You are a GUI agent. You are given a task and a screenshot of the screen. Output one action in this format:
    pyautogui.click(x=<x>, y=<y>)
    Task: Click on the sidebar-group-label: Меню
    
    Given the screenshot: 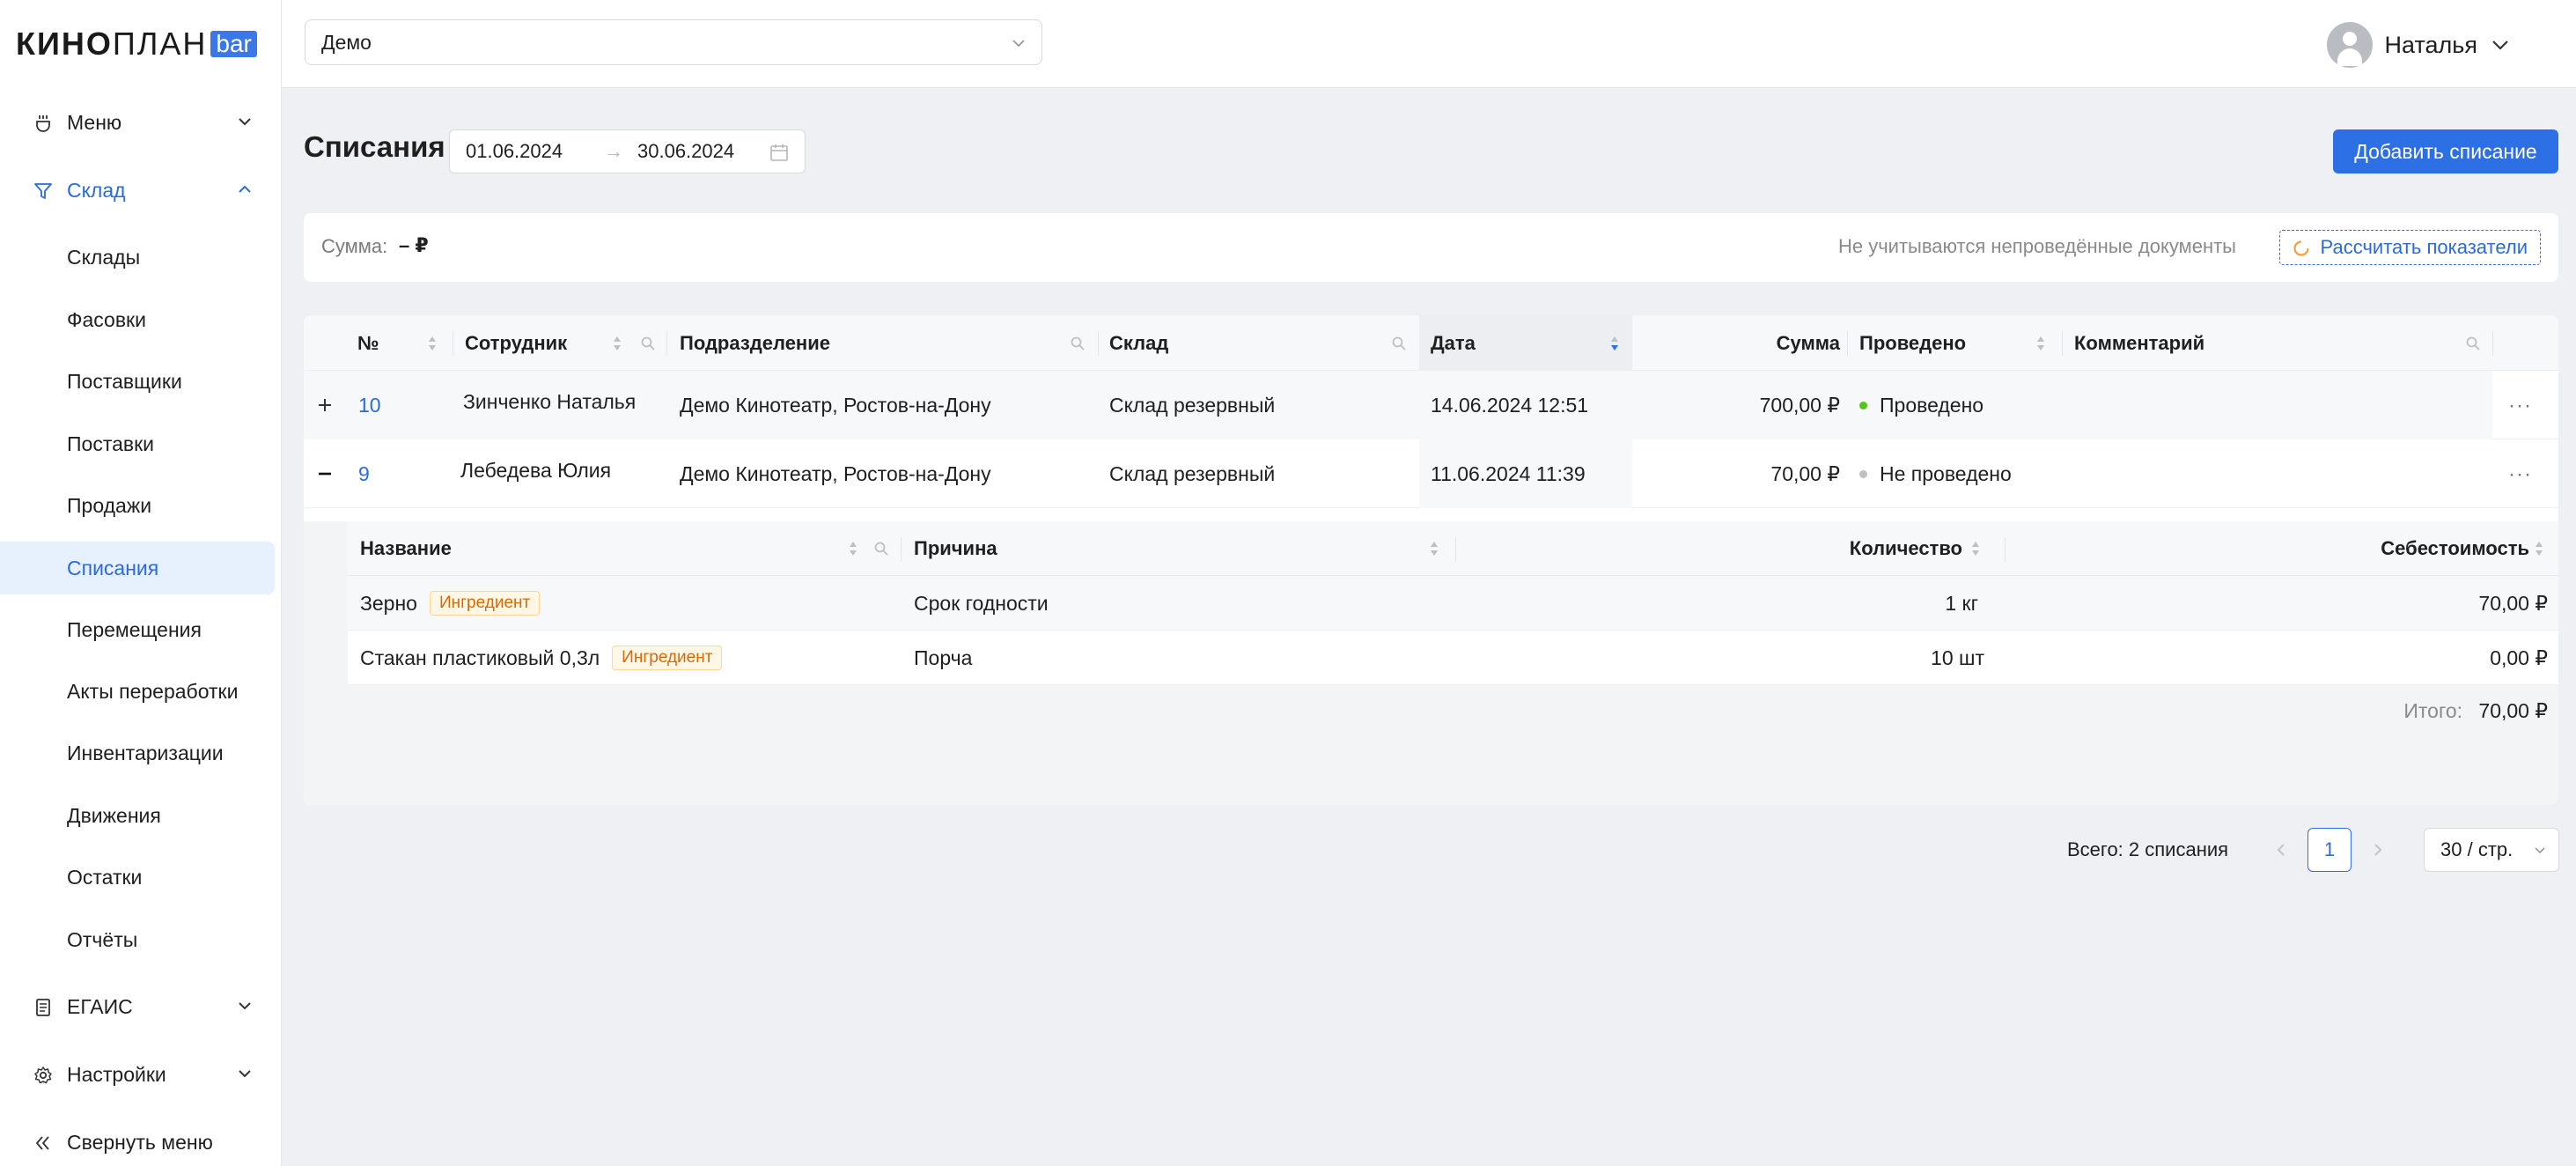 What is the action you would take?
    pyautogui.click(x=95, y=122)
    